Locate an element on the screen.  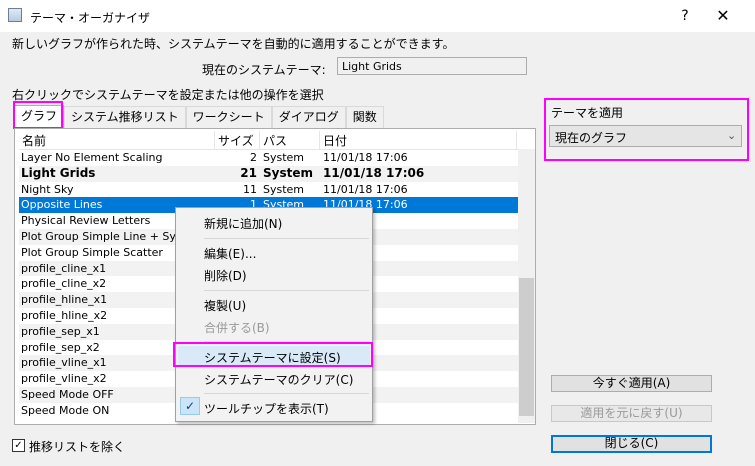
column-size: サイズ is located at coordinates (237, 140).